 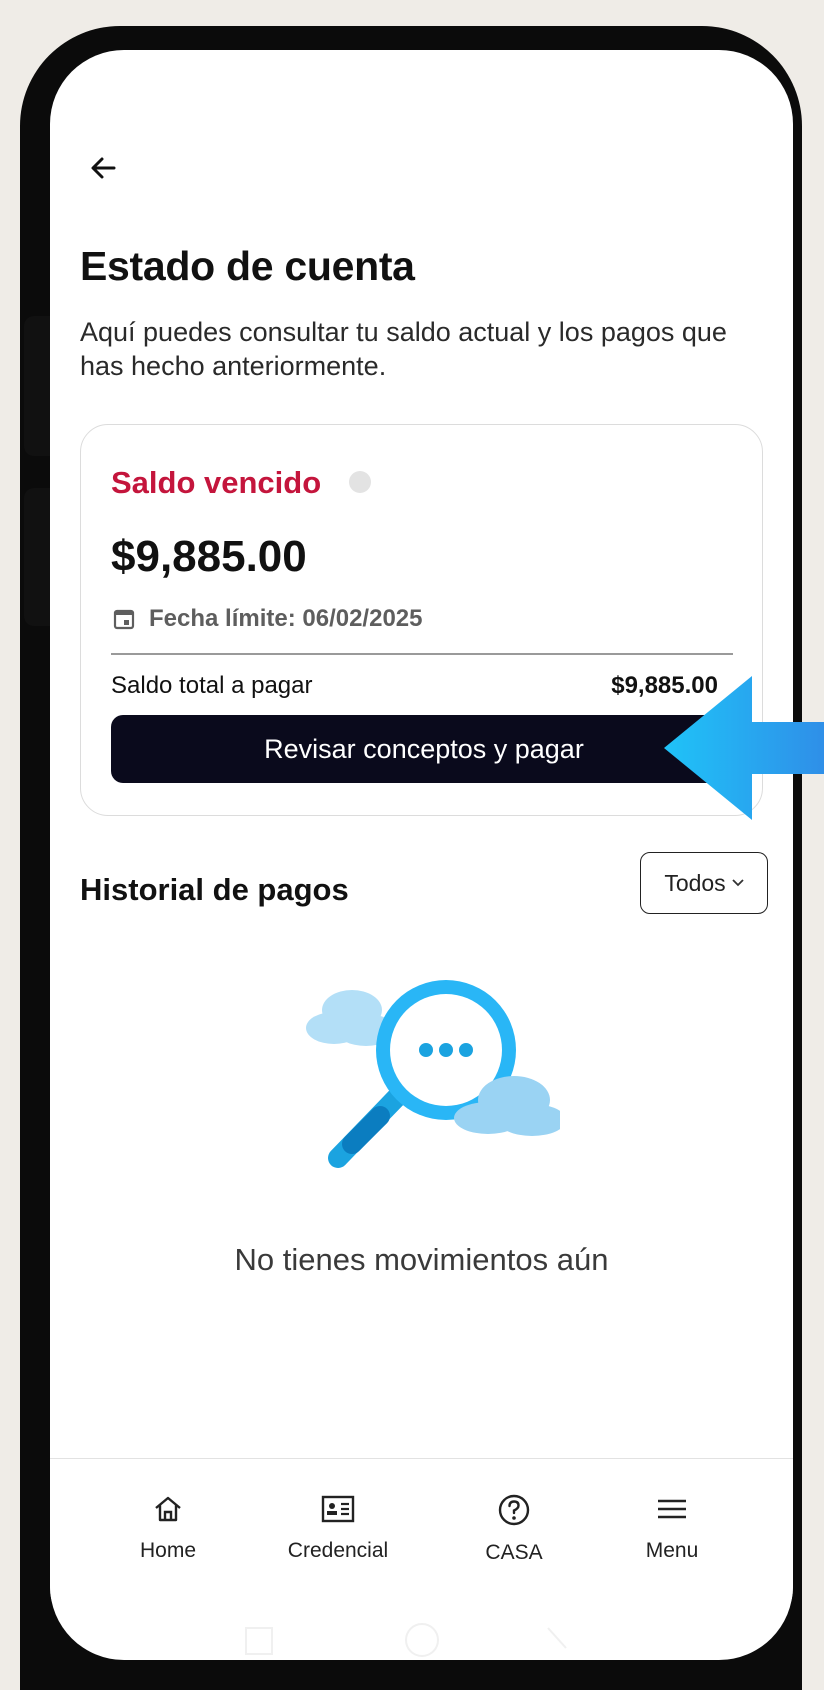 I want to click on home-system-icon, so click(x=422, y=1640).